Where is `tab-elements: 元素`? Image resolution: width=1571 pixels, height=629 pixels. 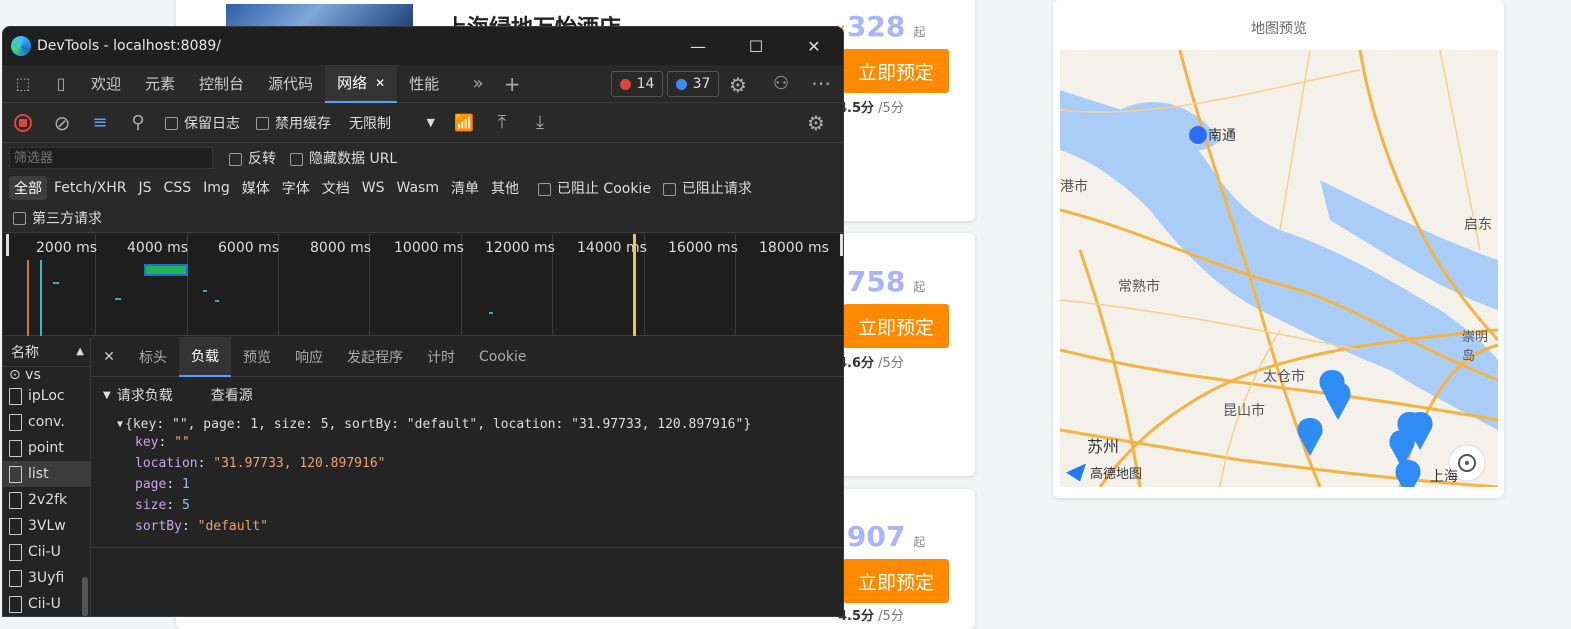
tab-elements: 元素 is located at coordinates (160, 84).